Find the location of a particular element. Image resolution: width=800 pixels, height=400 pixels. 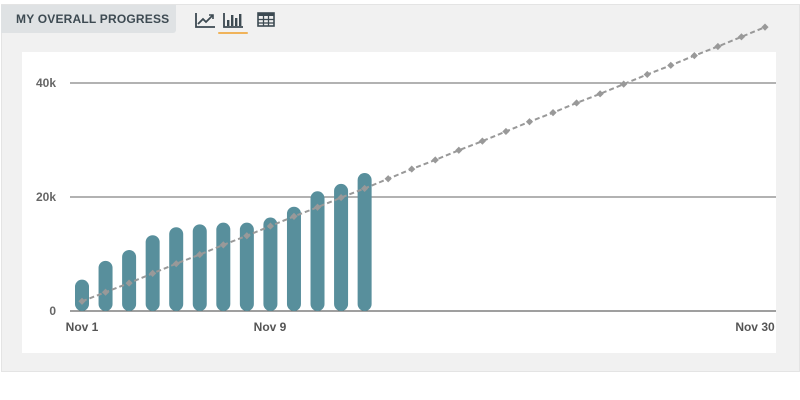

x-tick-label: Nov 30 is located at coordinates (755, 327).